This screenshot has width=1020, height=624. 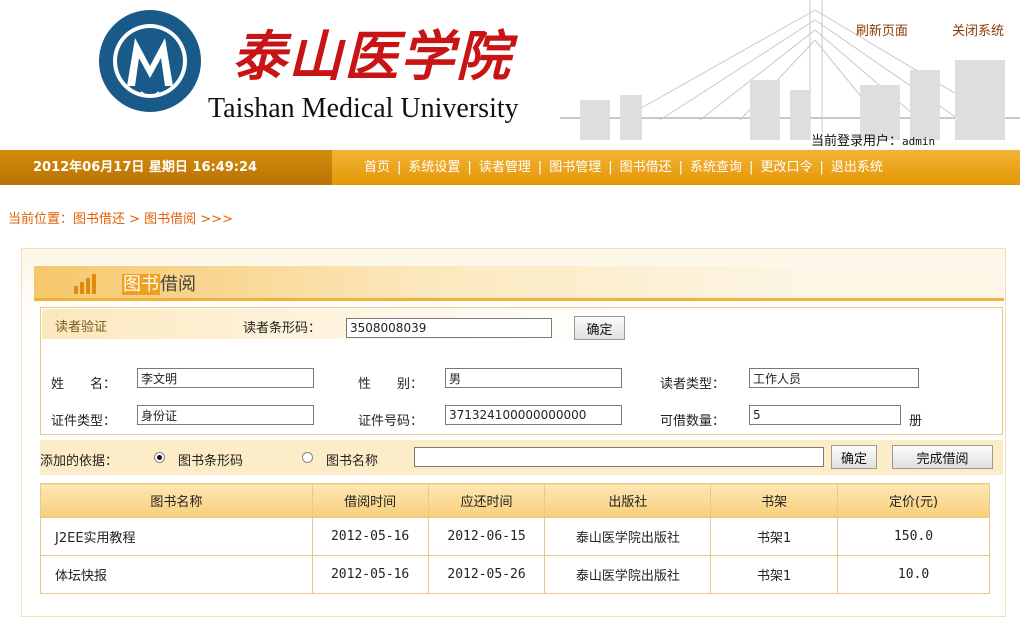 What do you see at coordinates (910, 29) in the screenshot?
I see `top-links: 刷新页面 关闭系统` at bounding box center [910, 29].